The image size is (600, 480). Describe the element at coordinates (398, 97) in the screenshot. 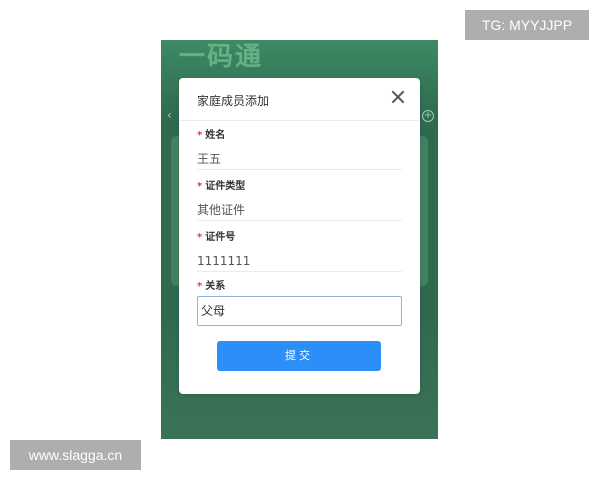

I see `close-icon` at that location.